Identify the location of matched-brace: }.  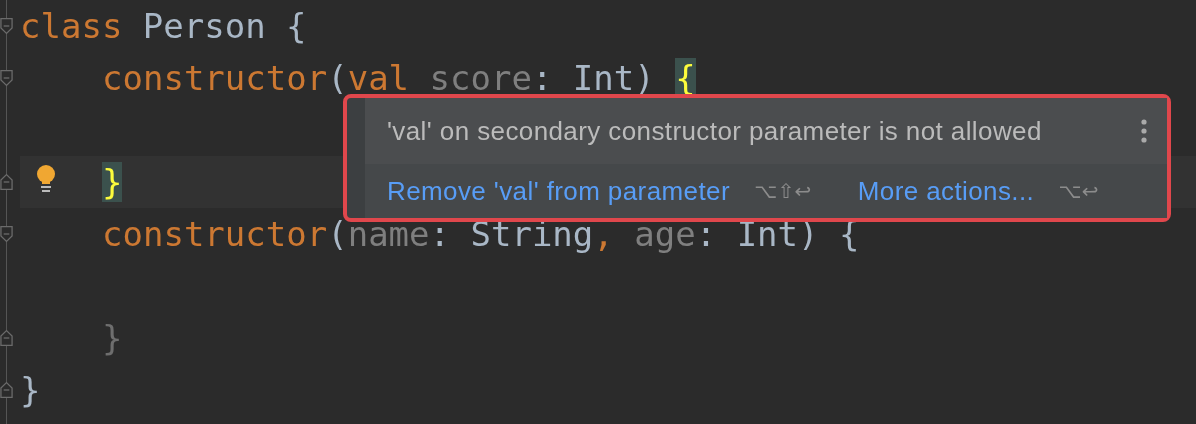
(112, 182).